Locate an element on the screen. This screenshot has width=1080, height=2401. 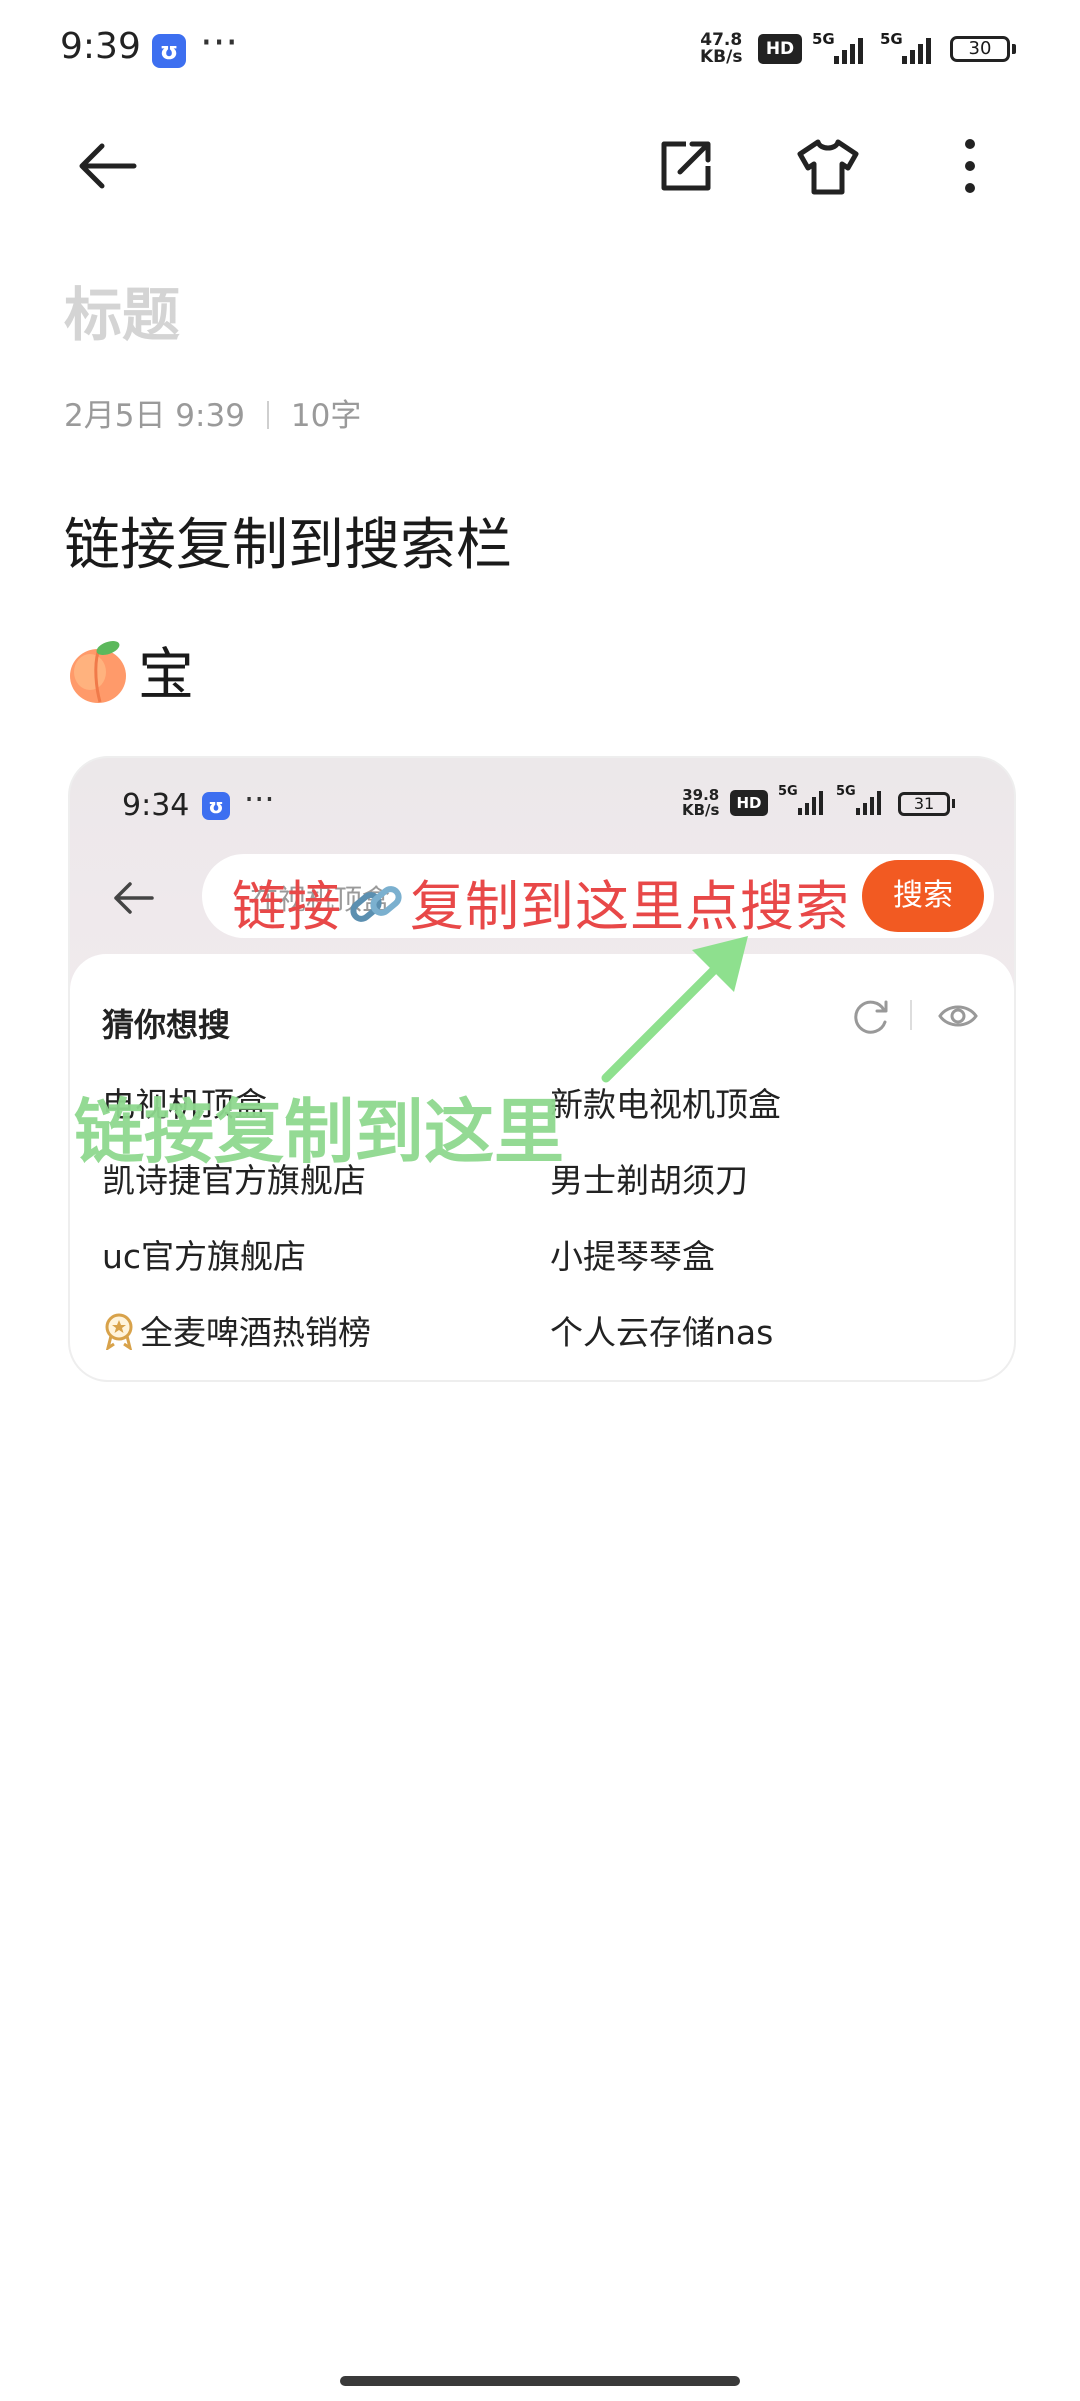
embedded-network-speed: 39.8 KB/s is located at coordinates (701, 802).